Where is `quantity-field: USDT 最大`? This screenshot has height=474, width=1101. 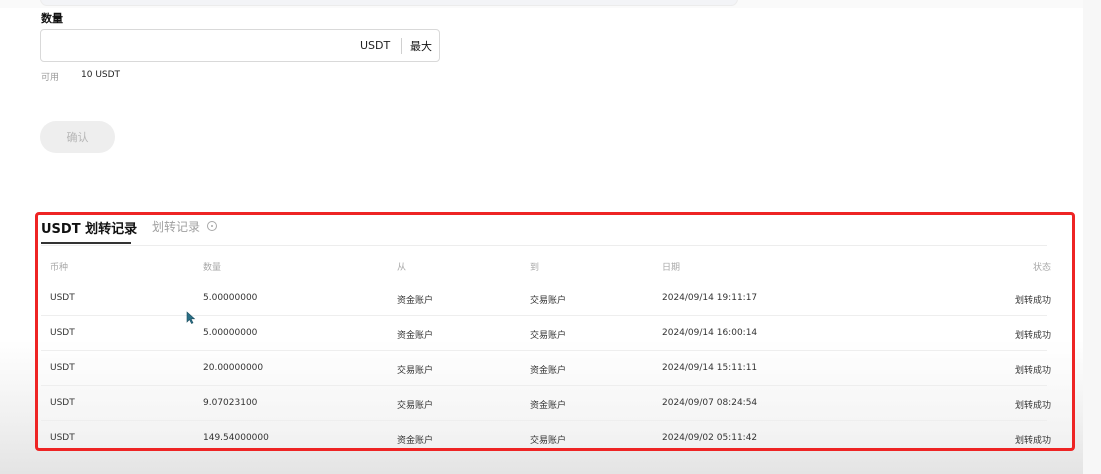
quantity-field: USDT 最大 is located at coordinates (240, 45).